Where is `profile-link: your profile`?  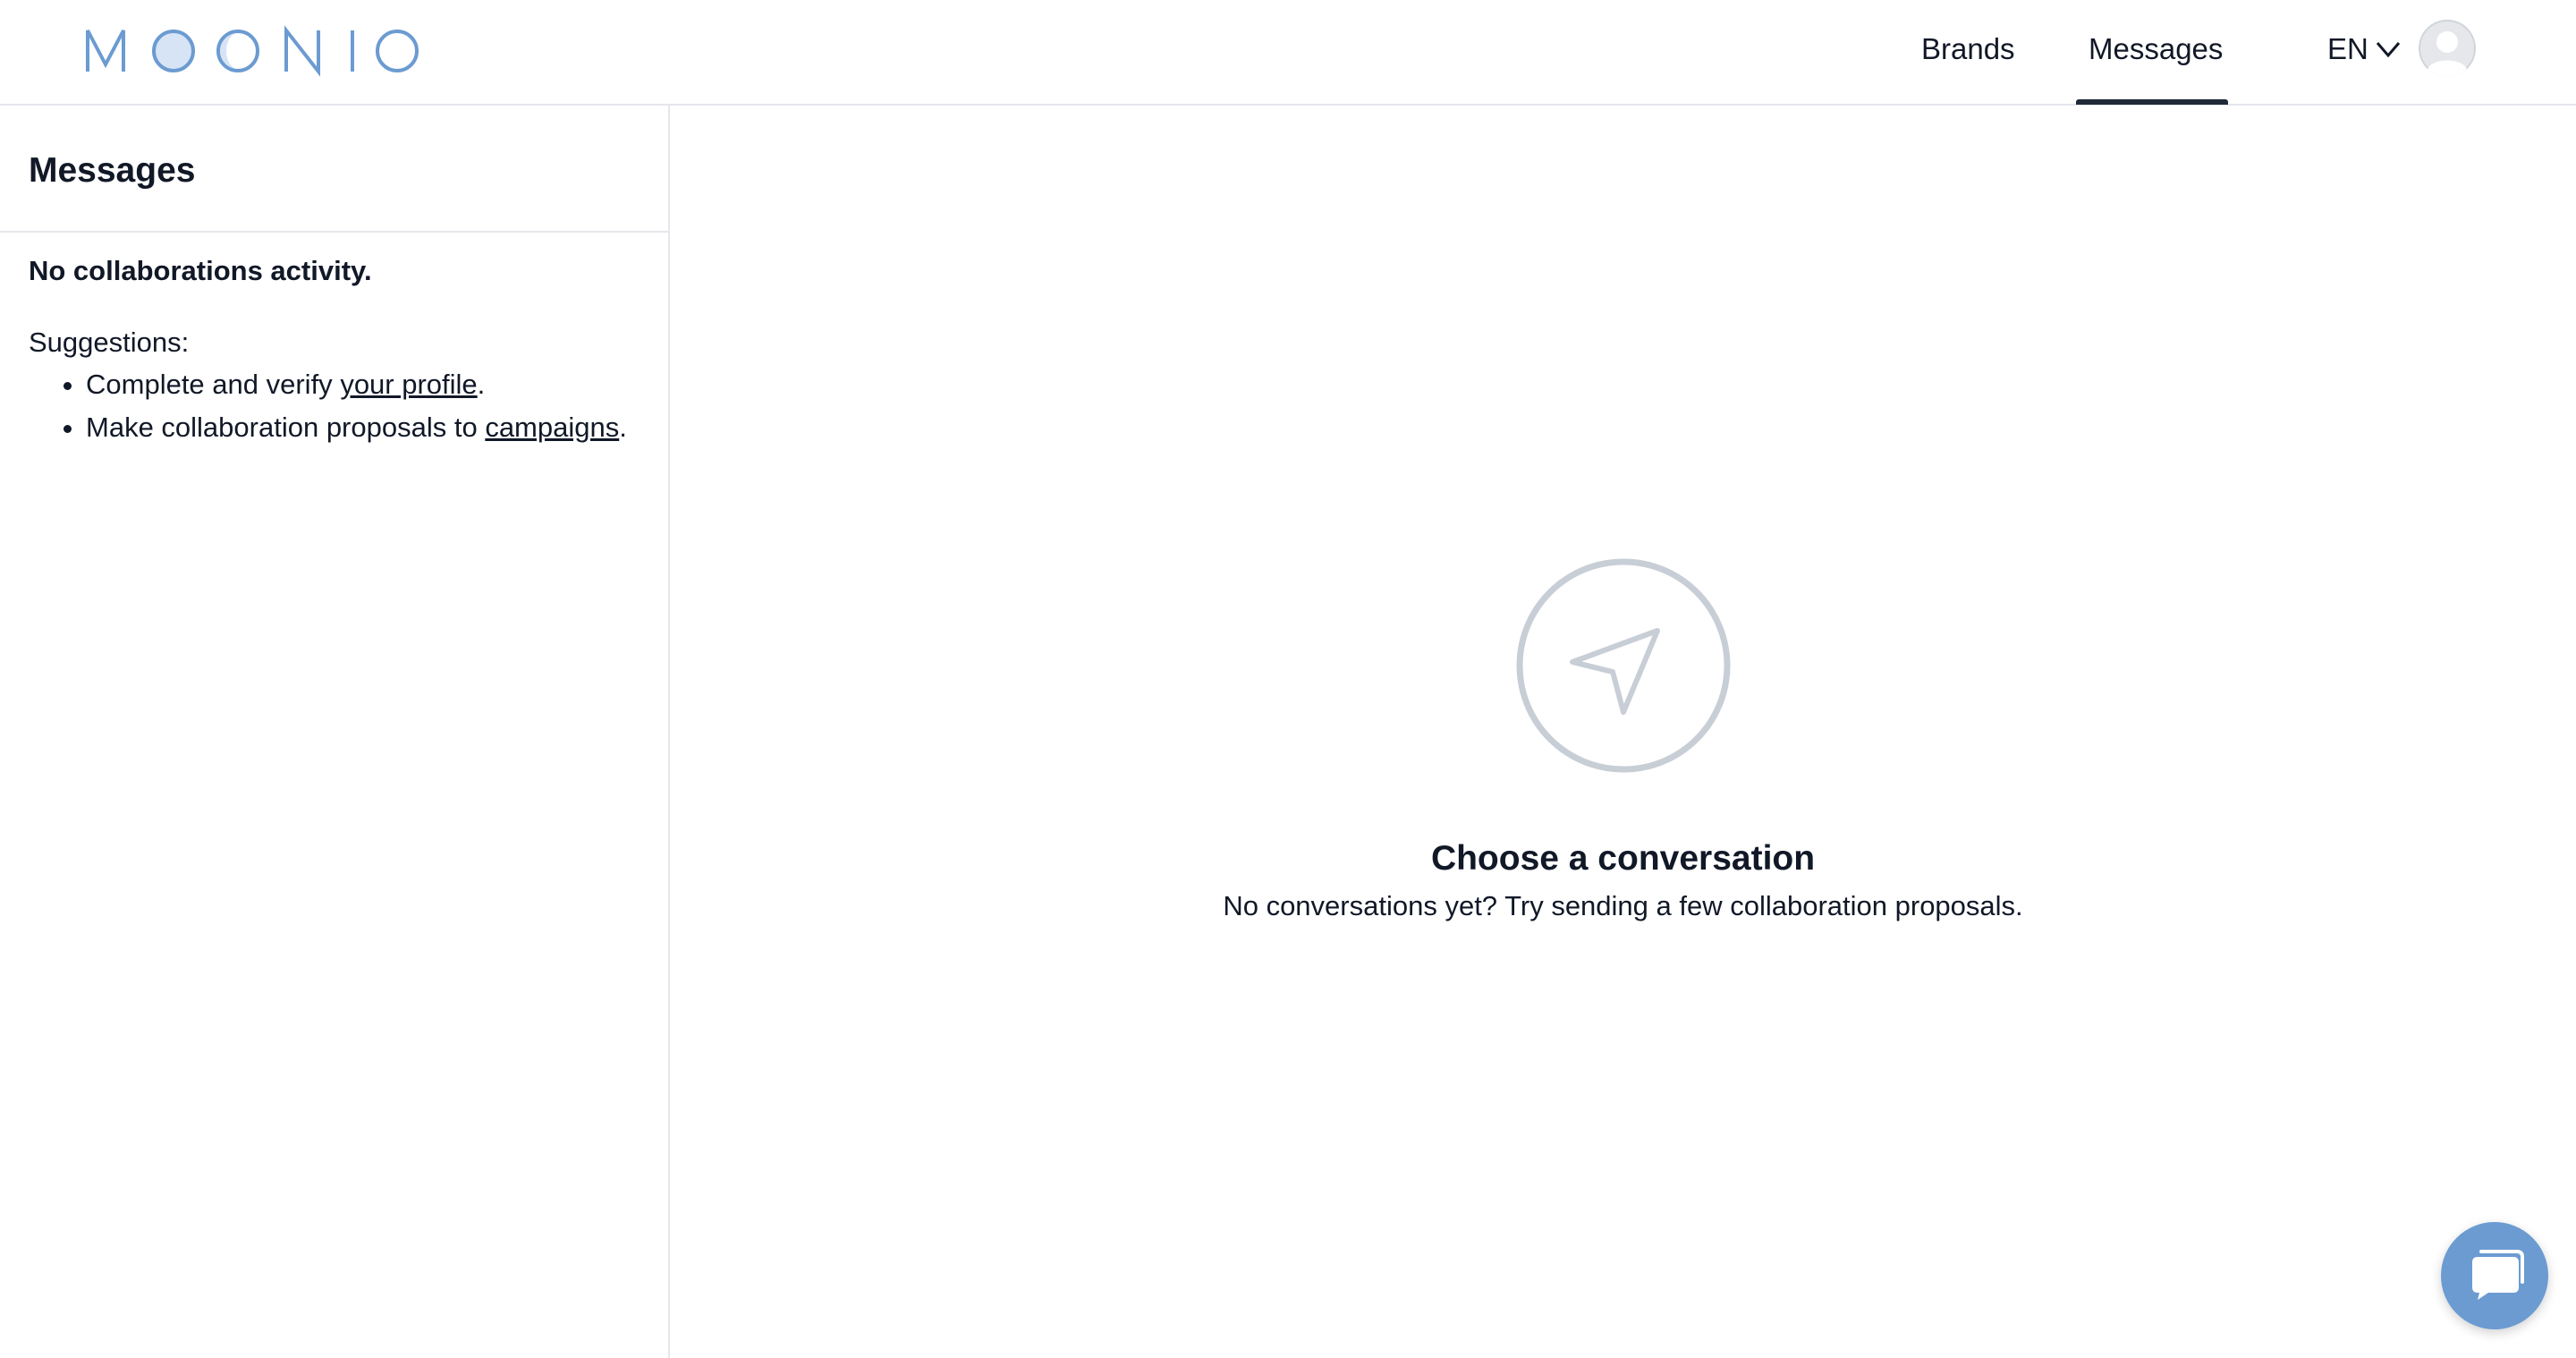
profile-link: your profile is located at coordinates (408, 385).